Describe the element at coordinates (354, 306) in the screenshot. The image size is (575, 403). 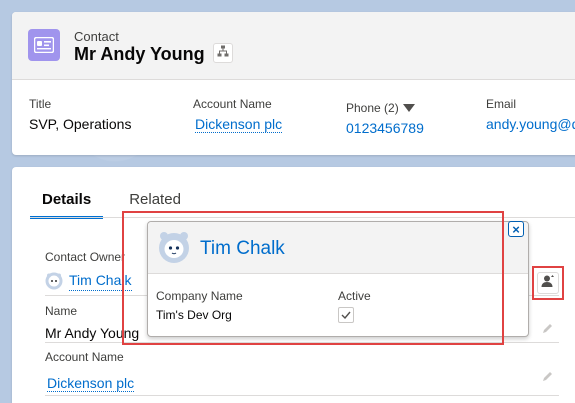
I see `active-field: Active` at that location.